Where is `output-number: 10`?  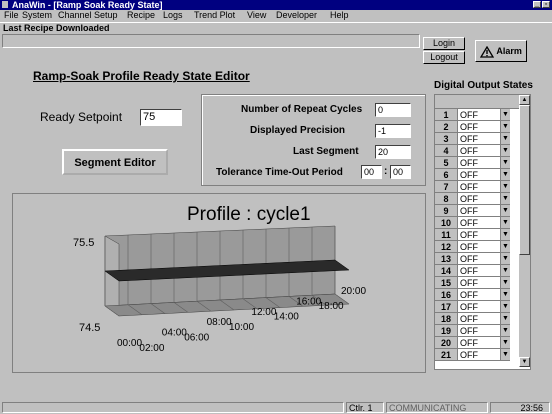 output-number: 10 is located at coordinates (446, 222).